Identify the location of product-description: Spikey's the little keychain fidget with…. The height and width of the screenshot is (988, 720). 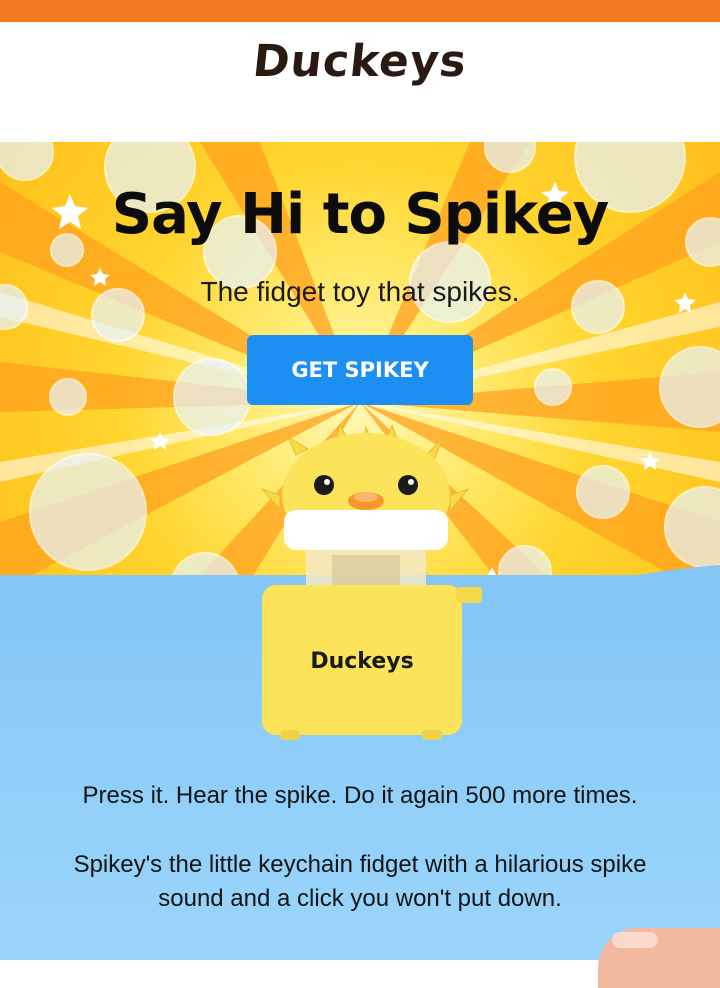
(360, 881).